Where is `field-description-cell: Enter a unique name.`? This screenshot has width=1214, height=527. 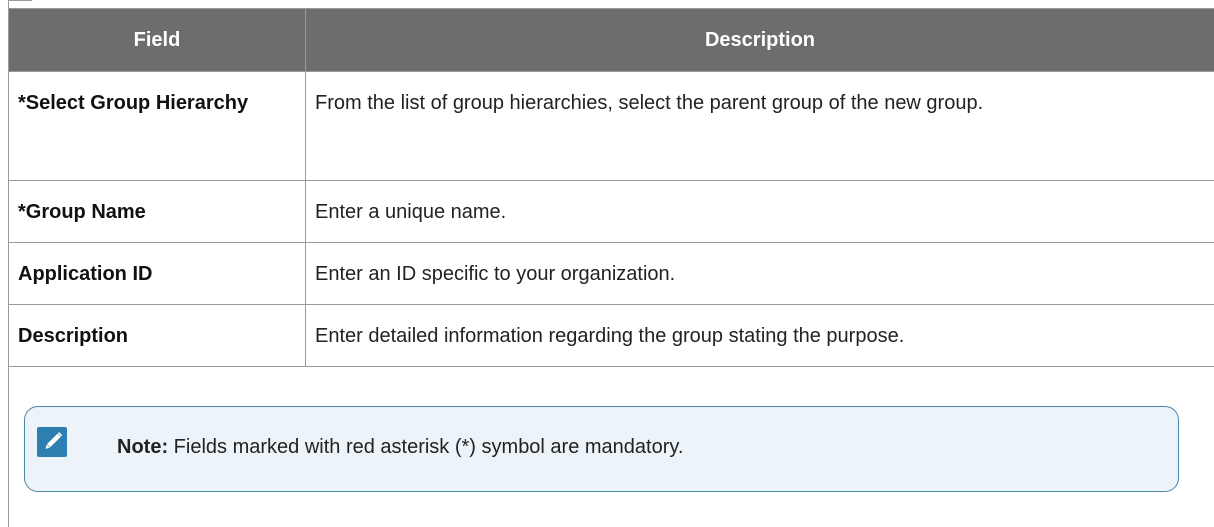
field-description-cell: Enter a unique name. is located at coordinates (759, 211).